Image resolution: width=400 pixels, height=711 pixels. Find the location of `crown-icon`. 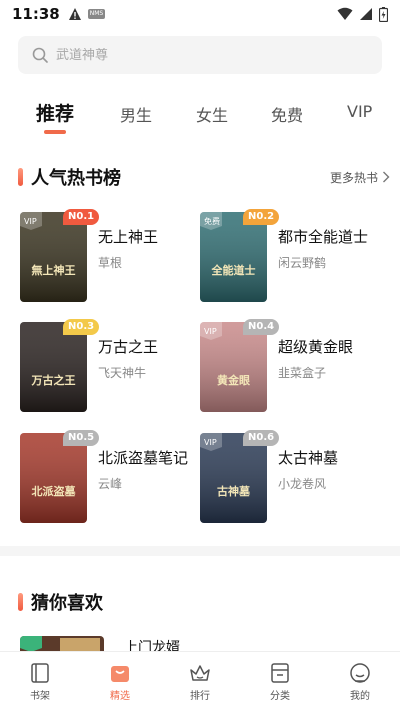

crown-icon is located at coordinates (200, 673).